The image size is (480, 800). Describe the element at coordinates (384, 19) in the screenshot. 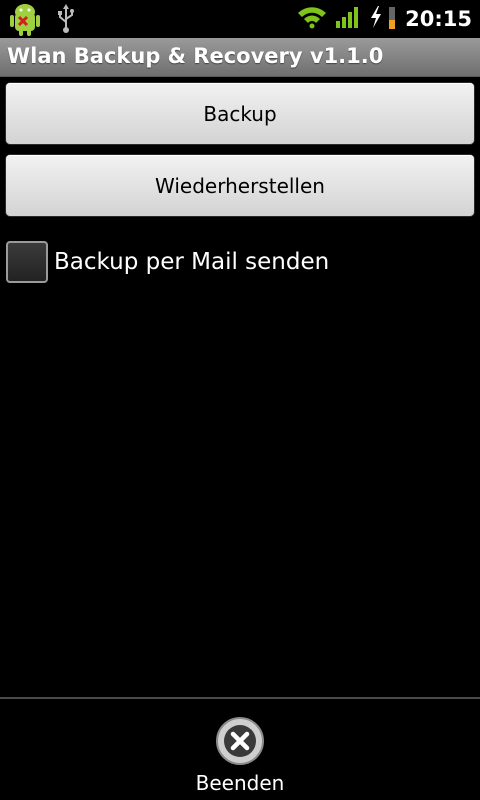

I see `status-indicators: 20:15` at that location.